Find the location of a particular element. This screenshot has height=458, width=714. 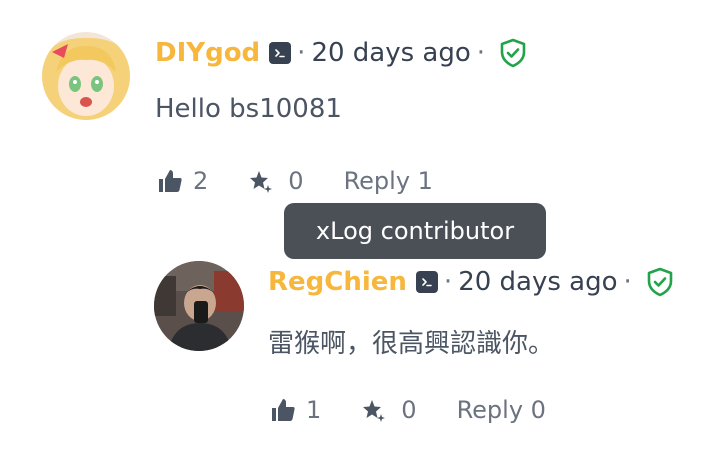

contributor-tooltip: xLog contributor is located at coordinates (415, 231).